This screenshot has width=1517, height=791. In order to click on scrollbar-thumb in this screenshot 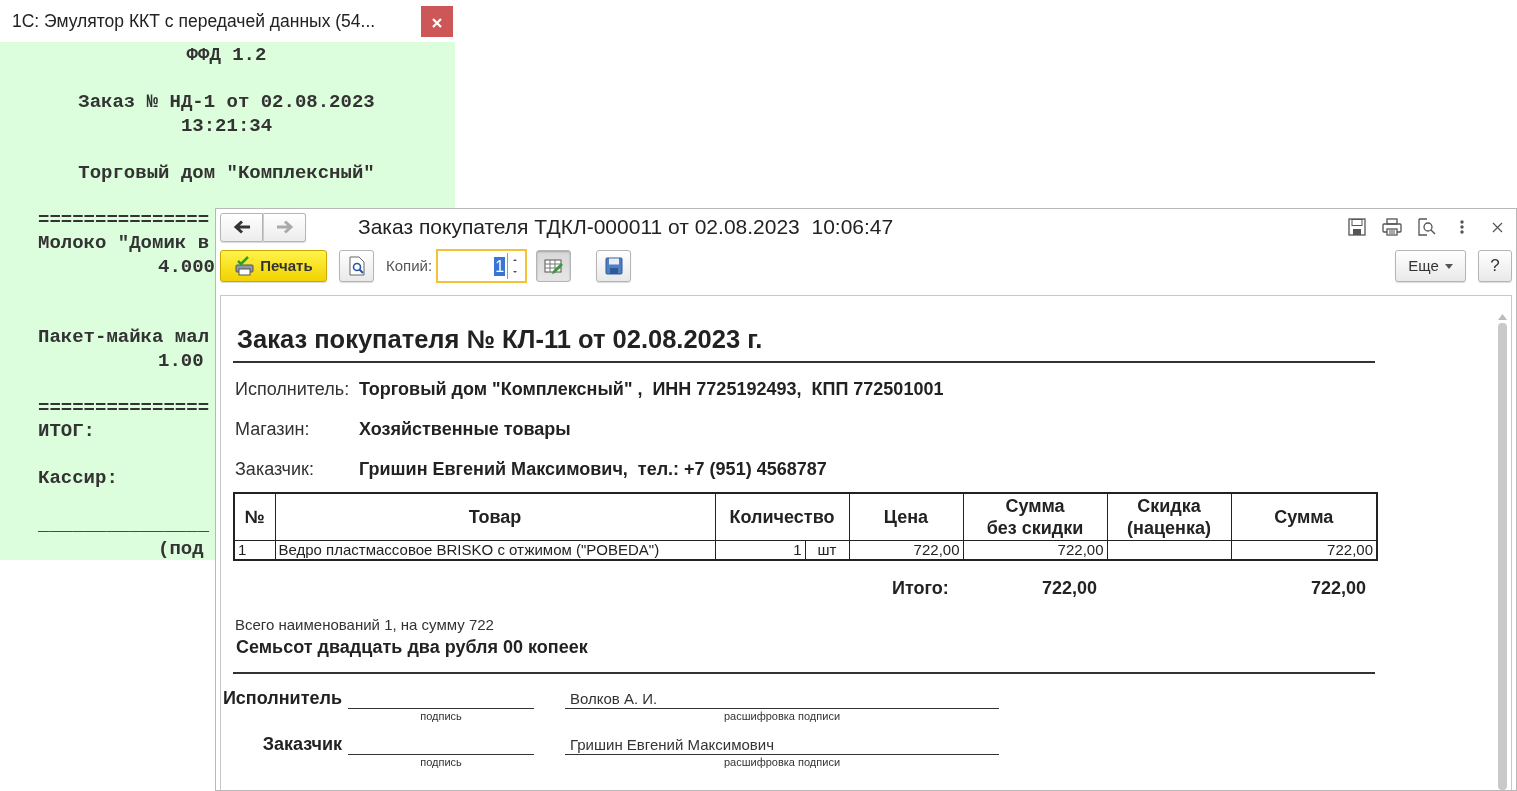, I will do `click(1502, 556)`.